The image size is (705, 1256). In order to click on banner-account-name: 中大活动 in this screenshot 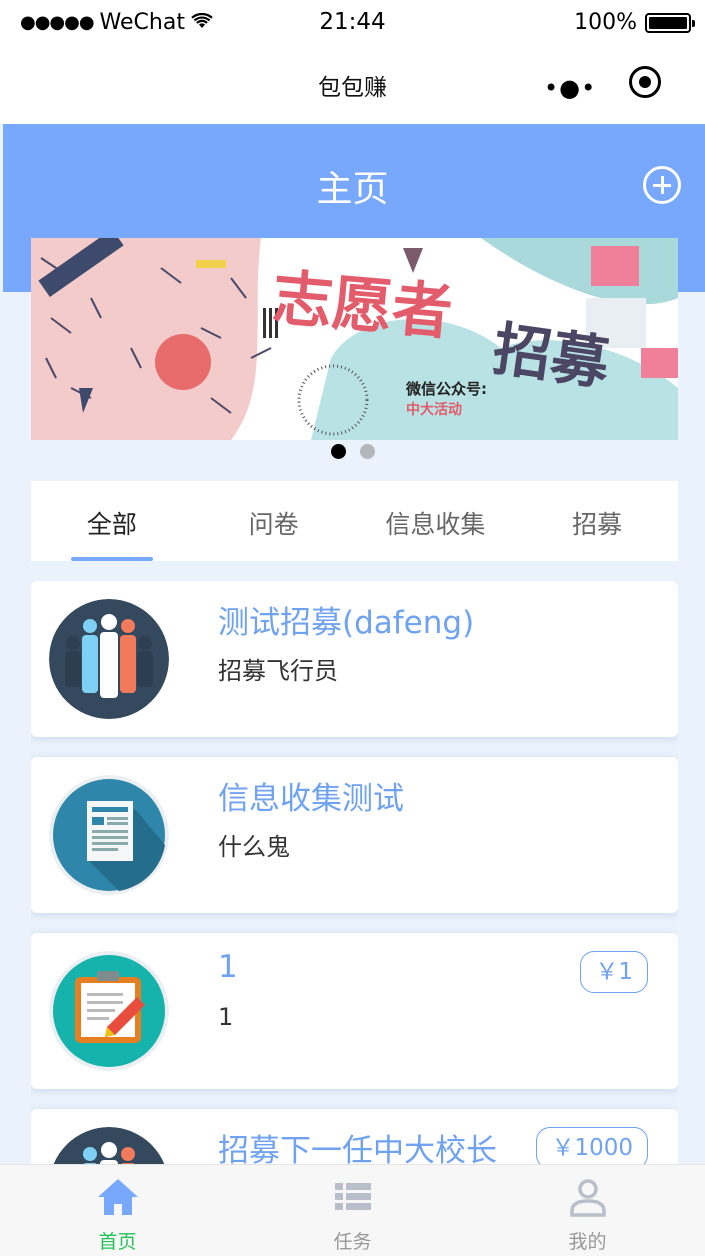, I will do `click(434, 409)`.